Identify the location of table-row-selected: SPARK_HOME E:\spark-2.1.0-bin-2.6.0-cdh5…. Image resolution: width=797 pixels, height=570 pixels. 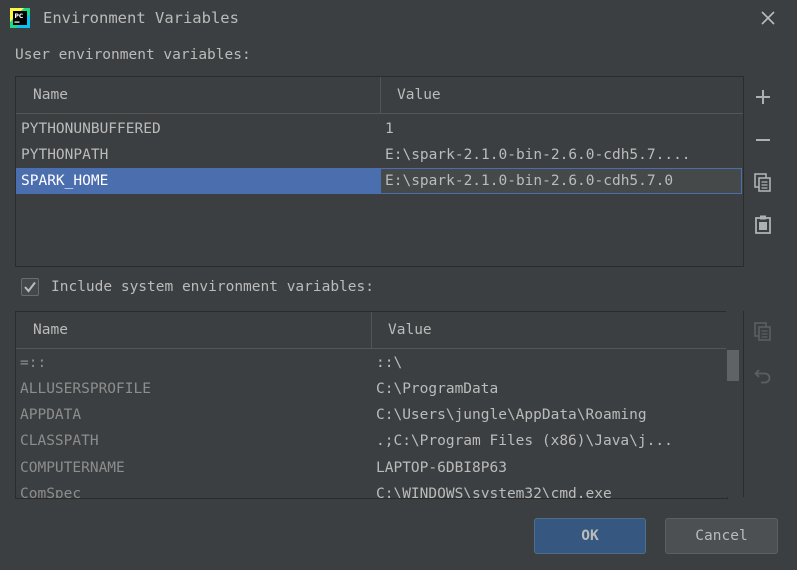
(379, 181).